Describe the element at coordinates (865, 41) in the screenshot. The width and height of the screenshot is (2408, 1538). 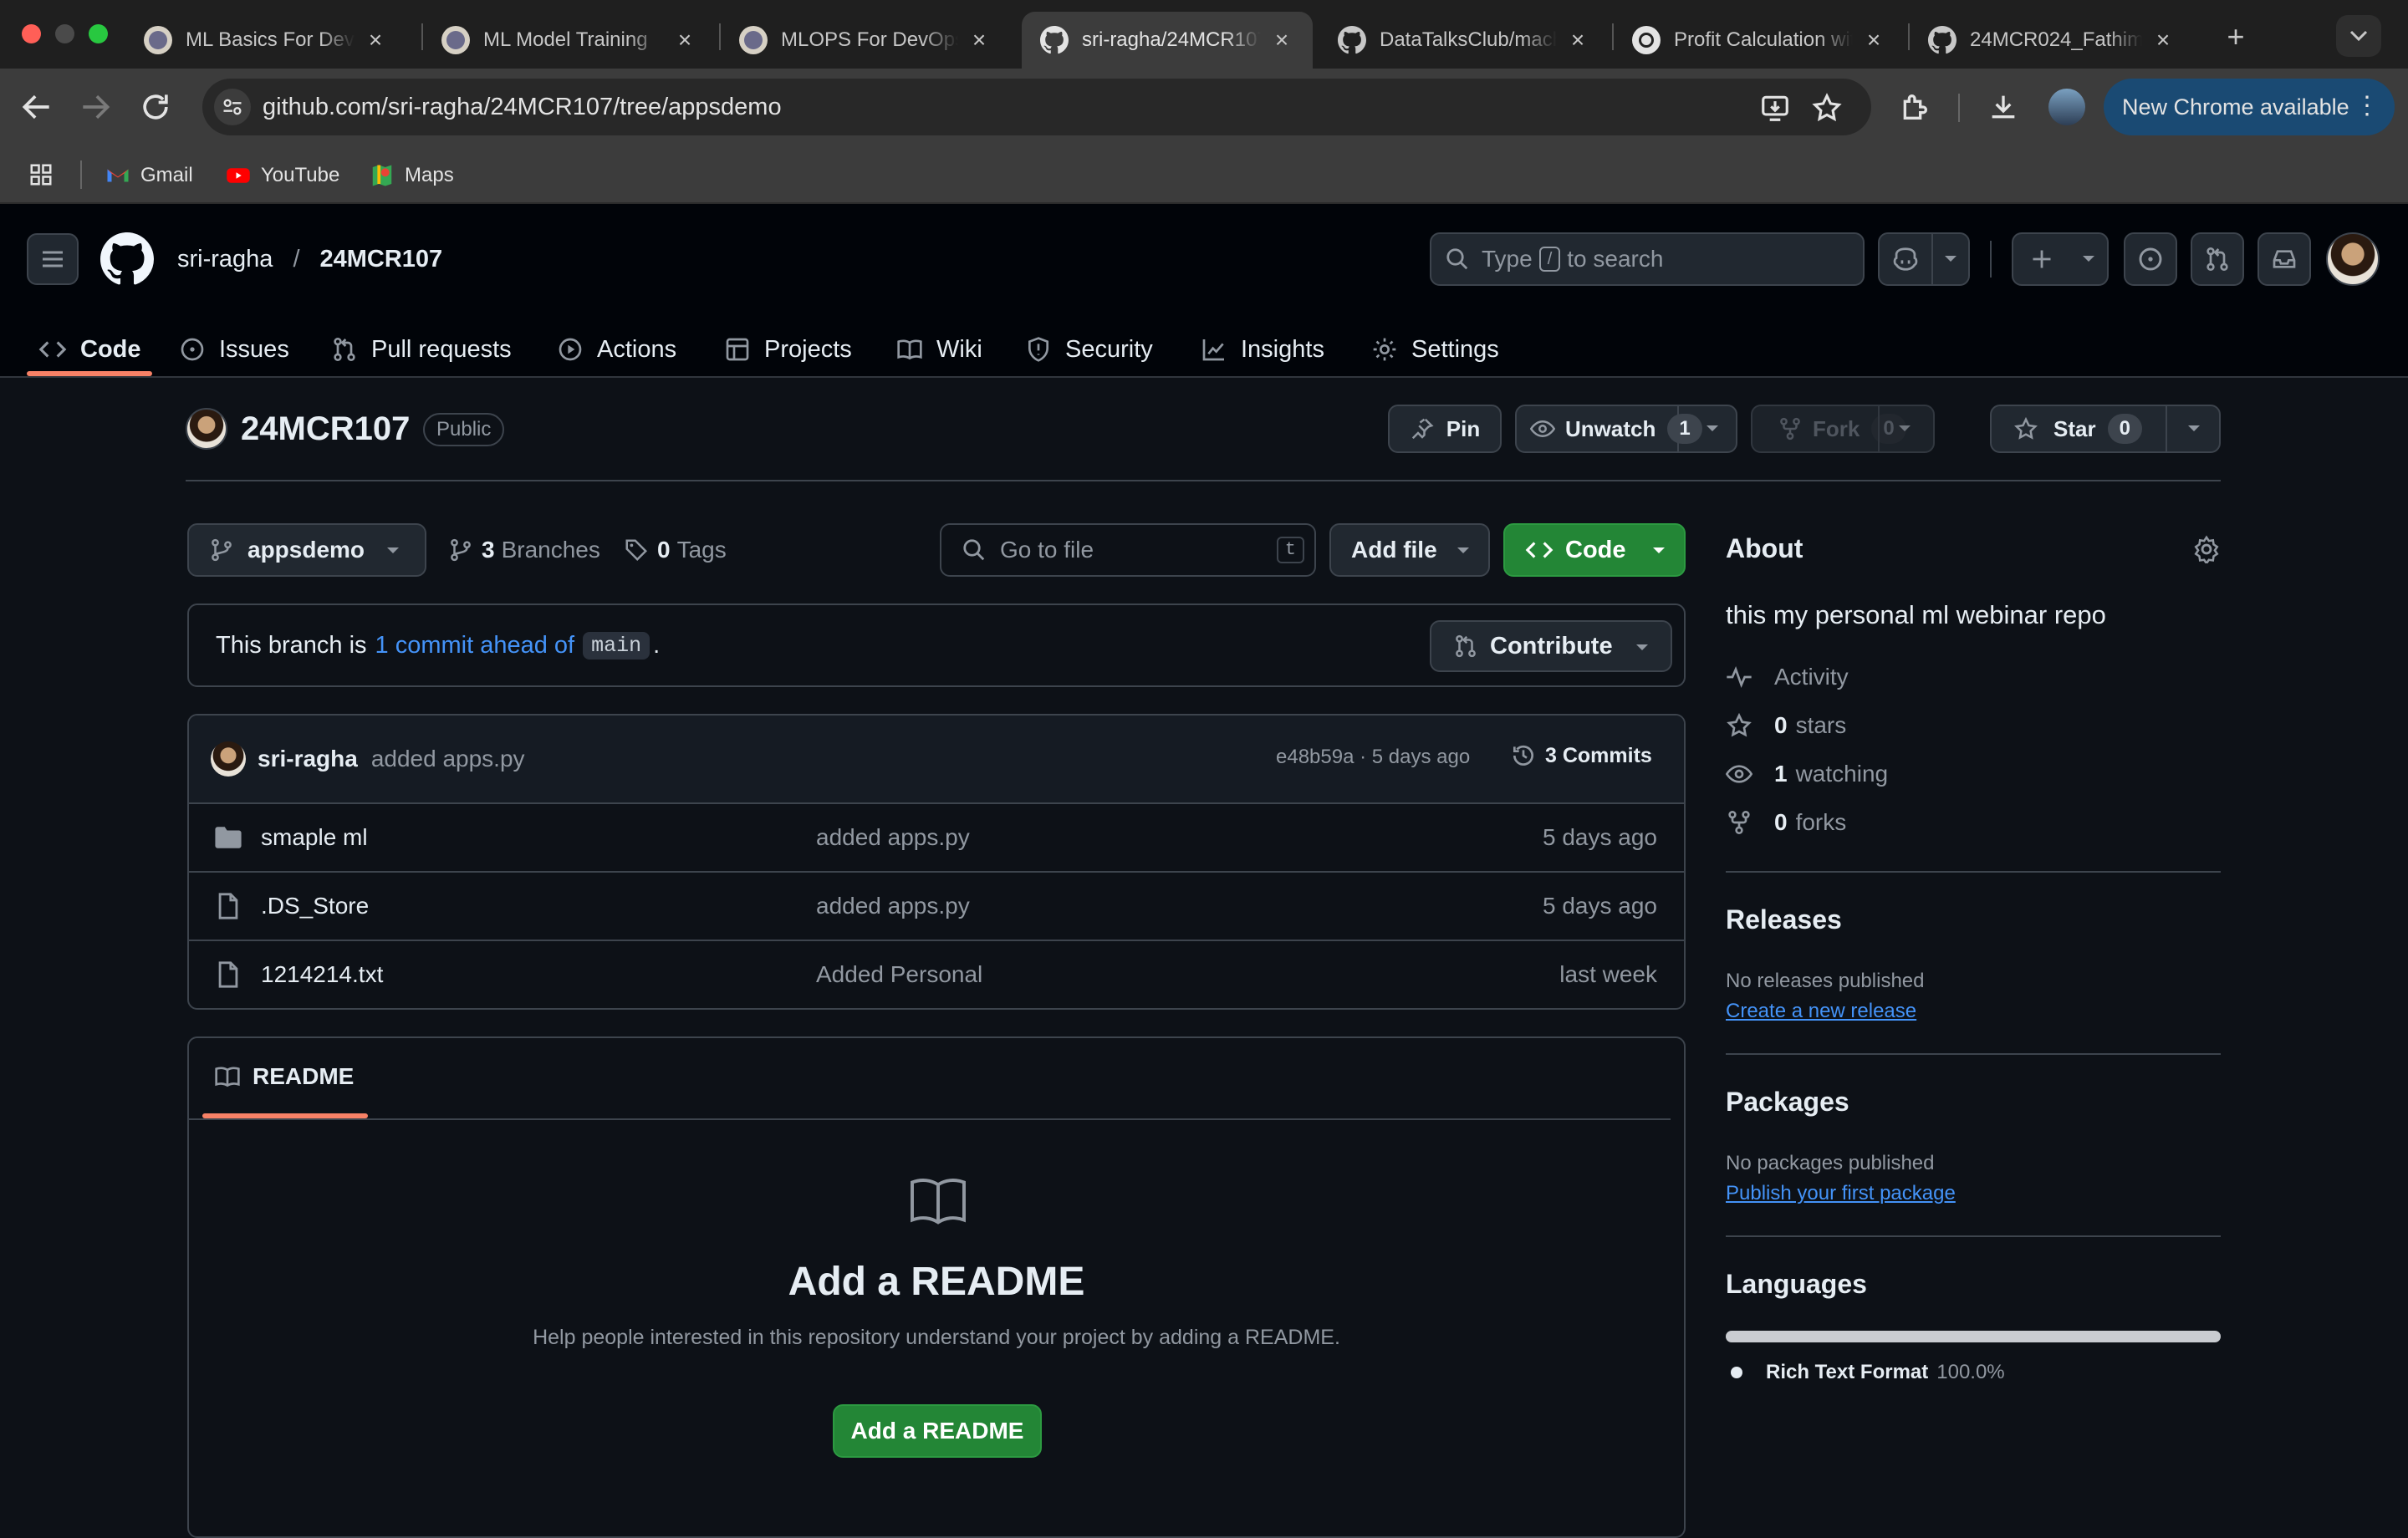
I see `browser-tab: MLOPS For DevOps ×` at that location.